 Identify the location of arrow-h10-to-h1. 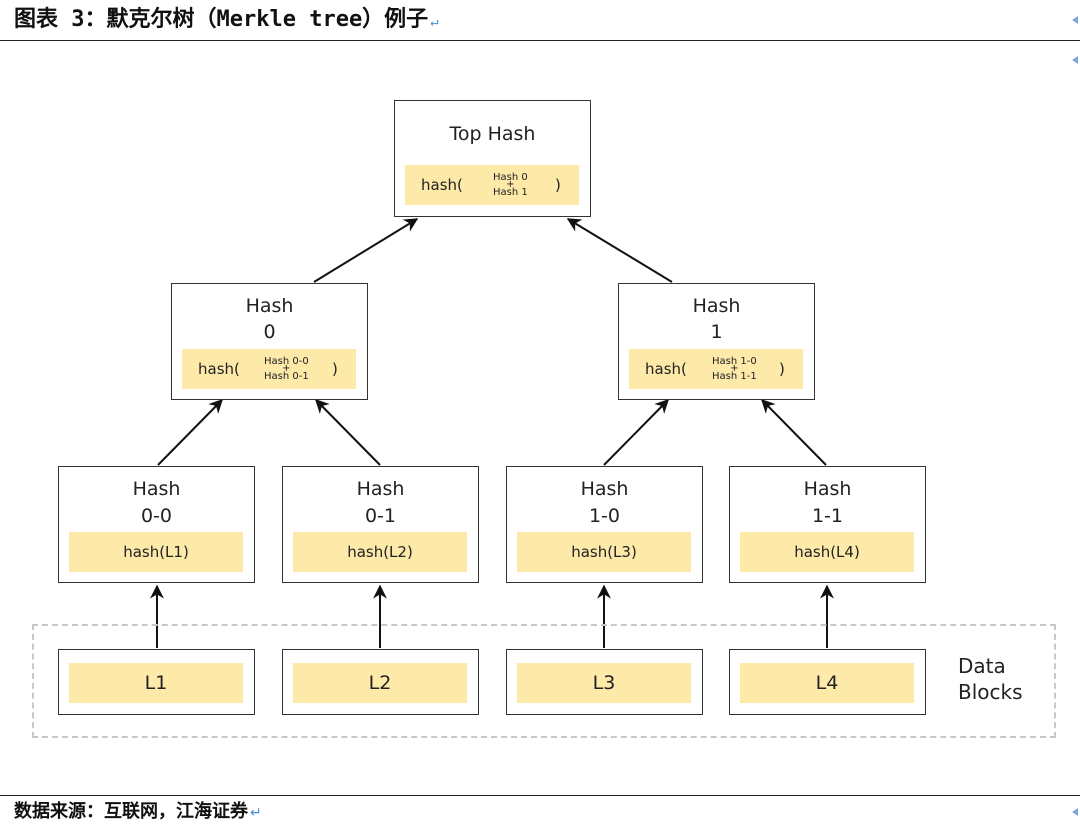
(636, 432).